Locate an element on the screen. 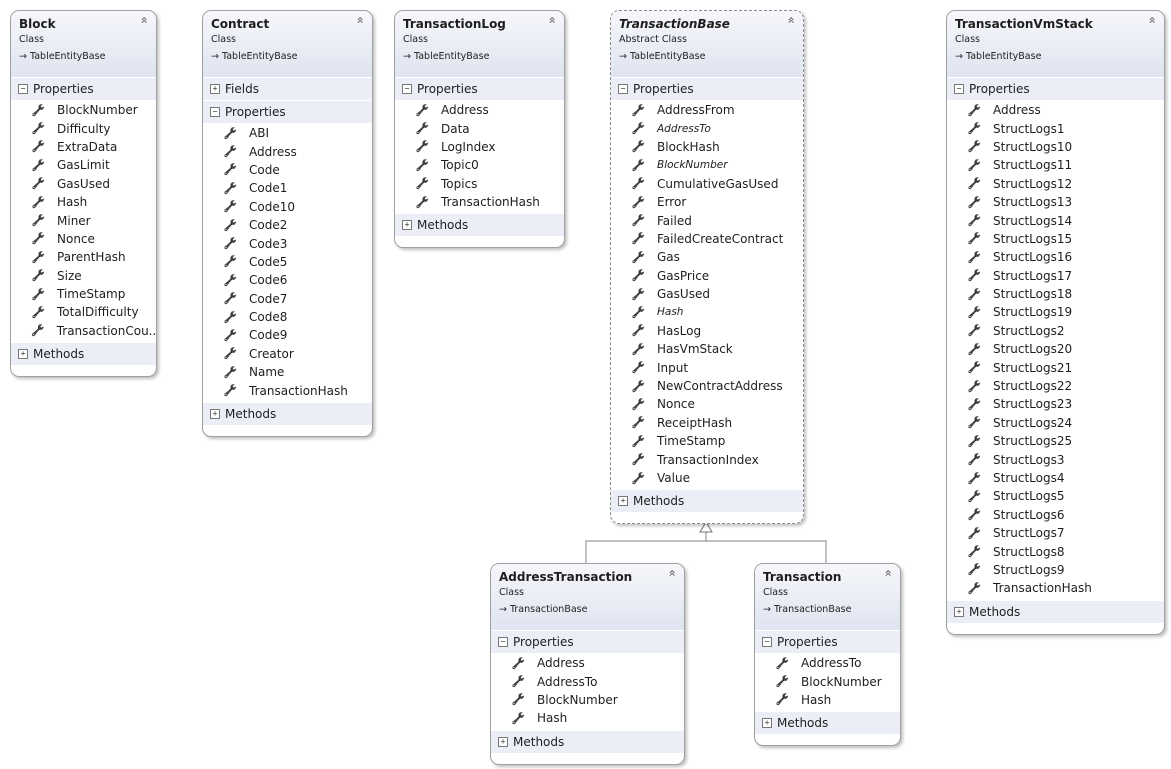 This screenshot has height=769, width=1171. property-item: 🔧 HasLog is located at coordinates (707, 331).